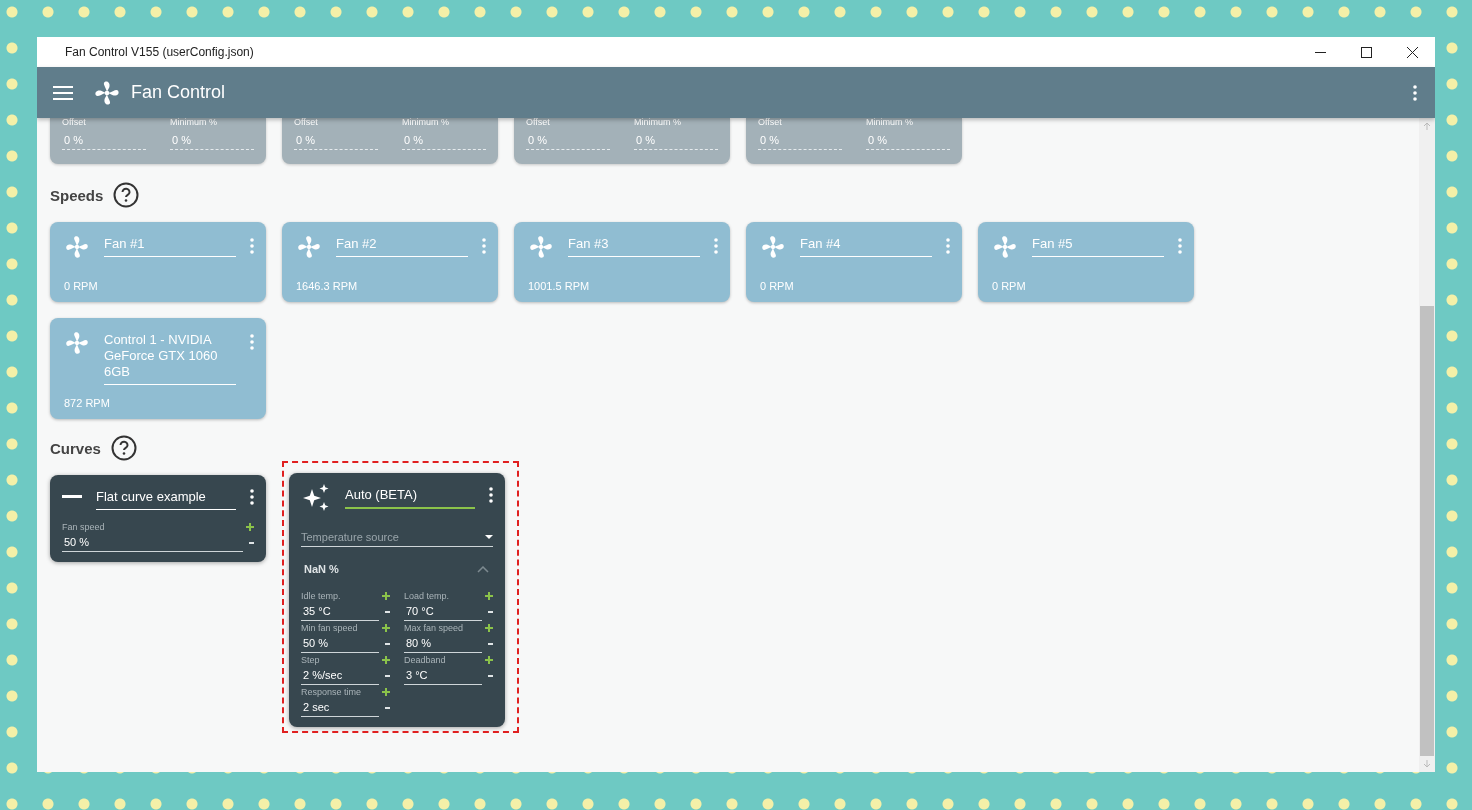 The width and height of the screenshot is (1472, 810). Describe the element at coordinates (327, 286) in the screenshot. I see `rpm-reading: 1646.3 RPM` at that location.